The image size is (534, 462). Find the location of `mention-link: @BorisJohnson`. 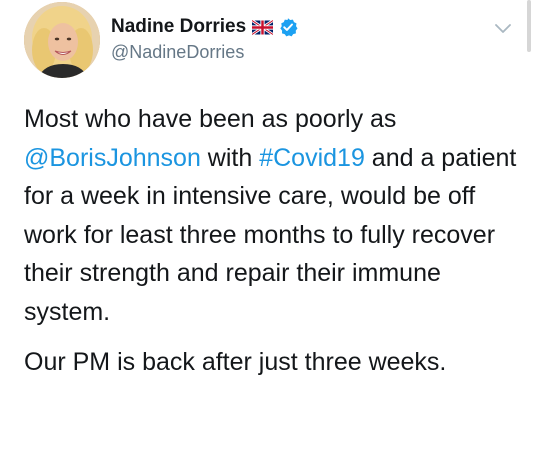

mention-link: @BorisJohnson is located at coordinates (112, 158).